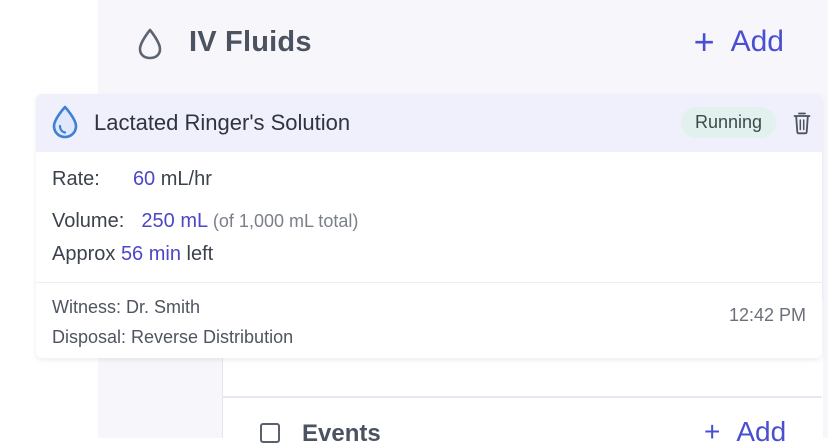  I want to click on approx-value: 56 min, so click(150, 254).